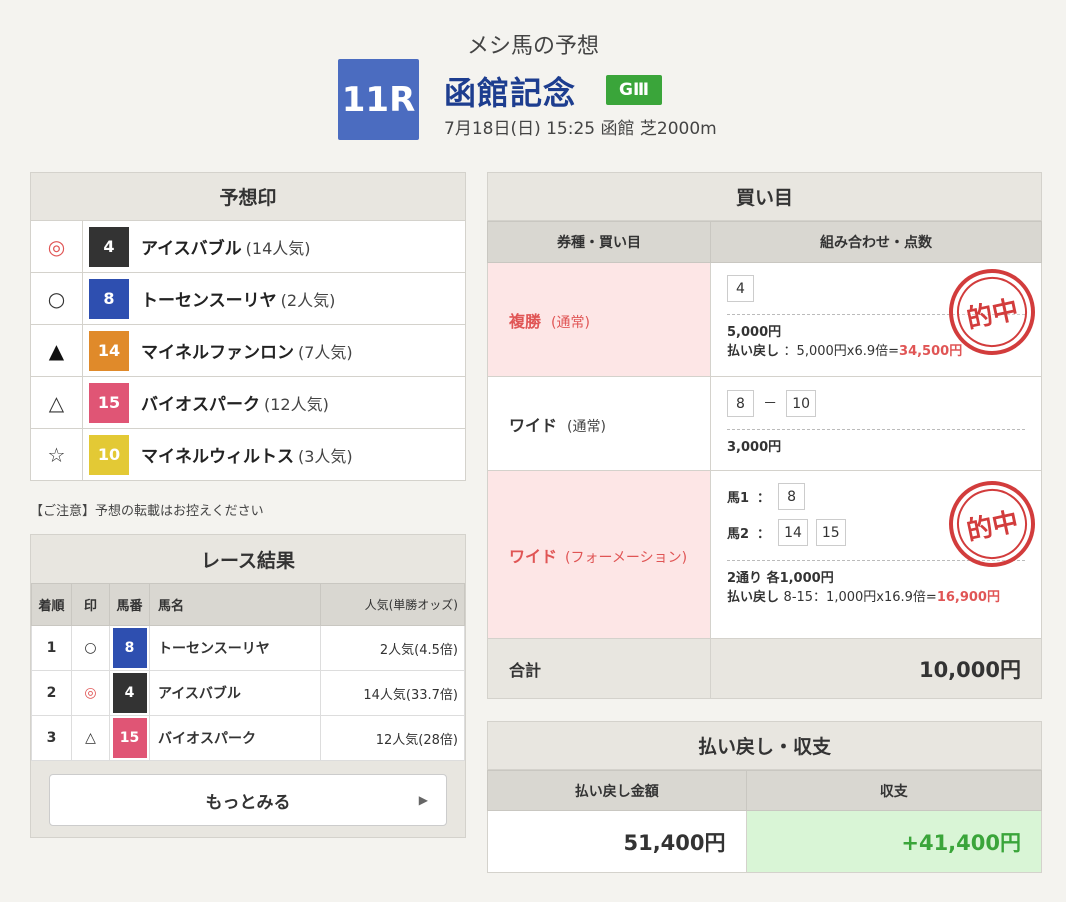 Image resolution: width=1066 pixels, height=902 pixels. I want to click on result-row: 1 ○ 8 トーセンスーリヤ 2人気(4.5倍), so click(248, 648).